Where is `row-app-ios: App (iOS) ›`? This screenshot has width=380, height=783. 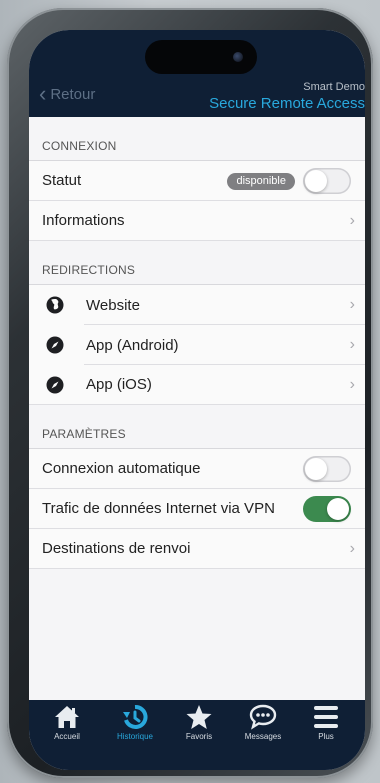 row-app-ios: App (iOS) › is located at coordinates (197, 385).